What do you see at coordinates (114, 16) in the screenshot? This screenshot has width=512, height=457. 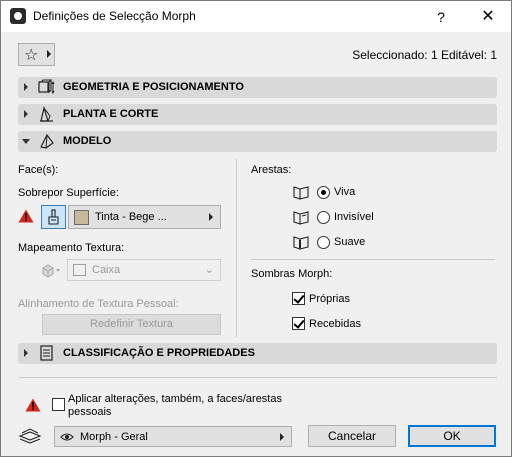 I see `window-title: Definições de Selecção Morph` at bounding box center [114, 16].